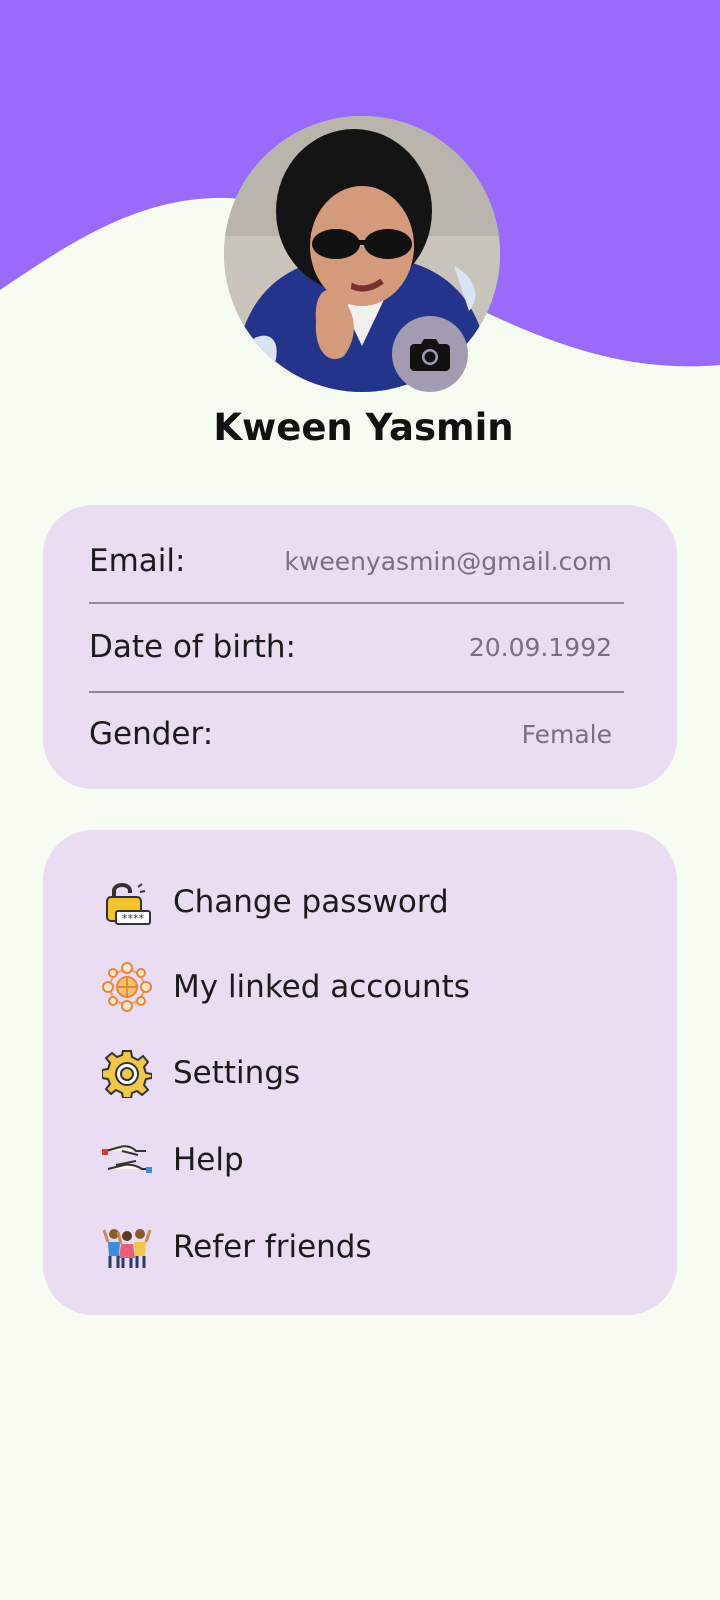 The width and height of the screenshot is (720, 1600). I want to click on menu-item-settings: Settings, so click(361, 1073).